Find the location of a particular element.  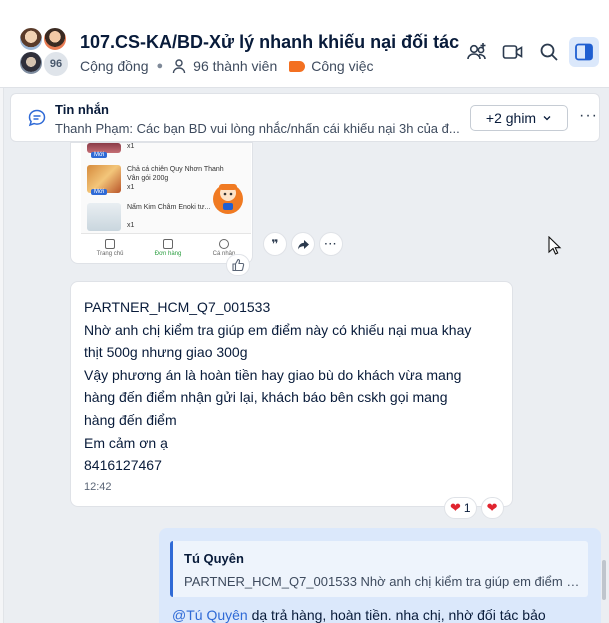

message-line: 8416127467 is located at coordinates (123, 465).